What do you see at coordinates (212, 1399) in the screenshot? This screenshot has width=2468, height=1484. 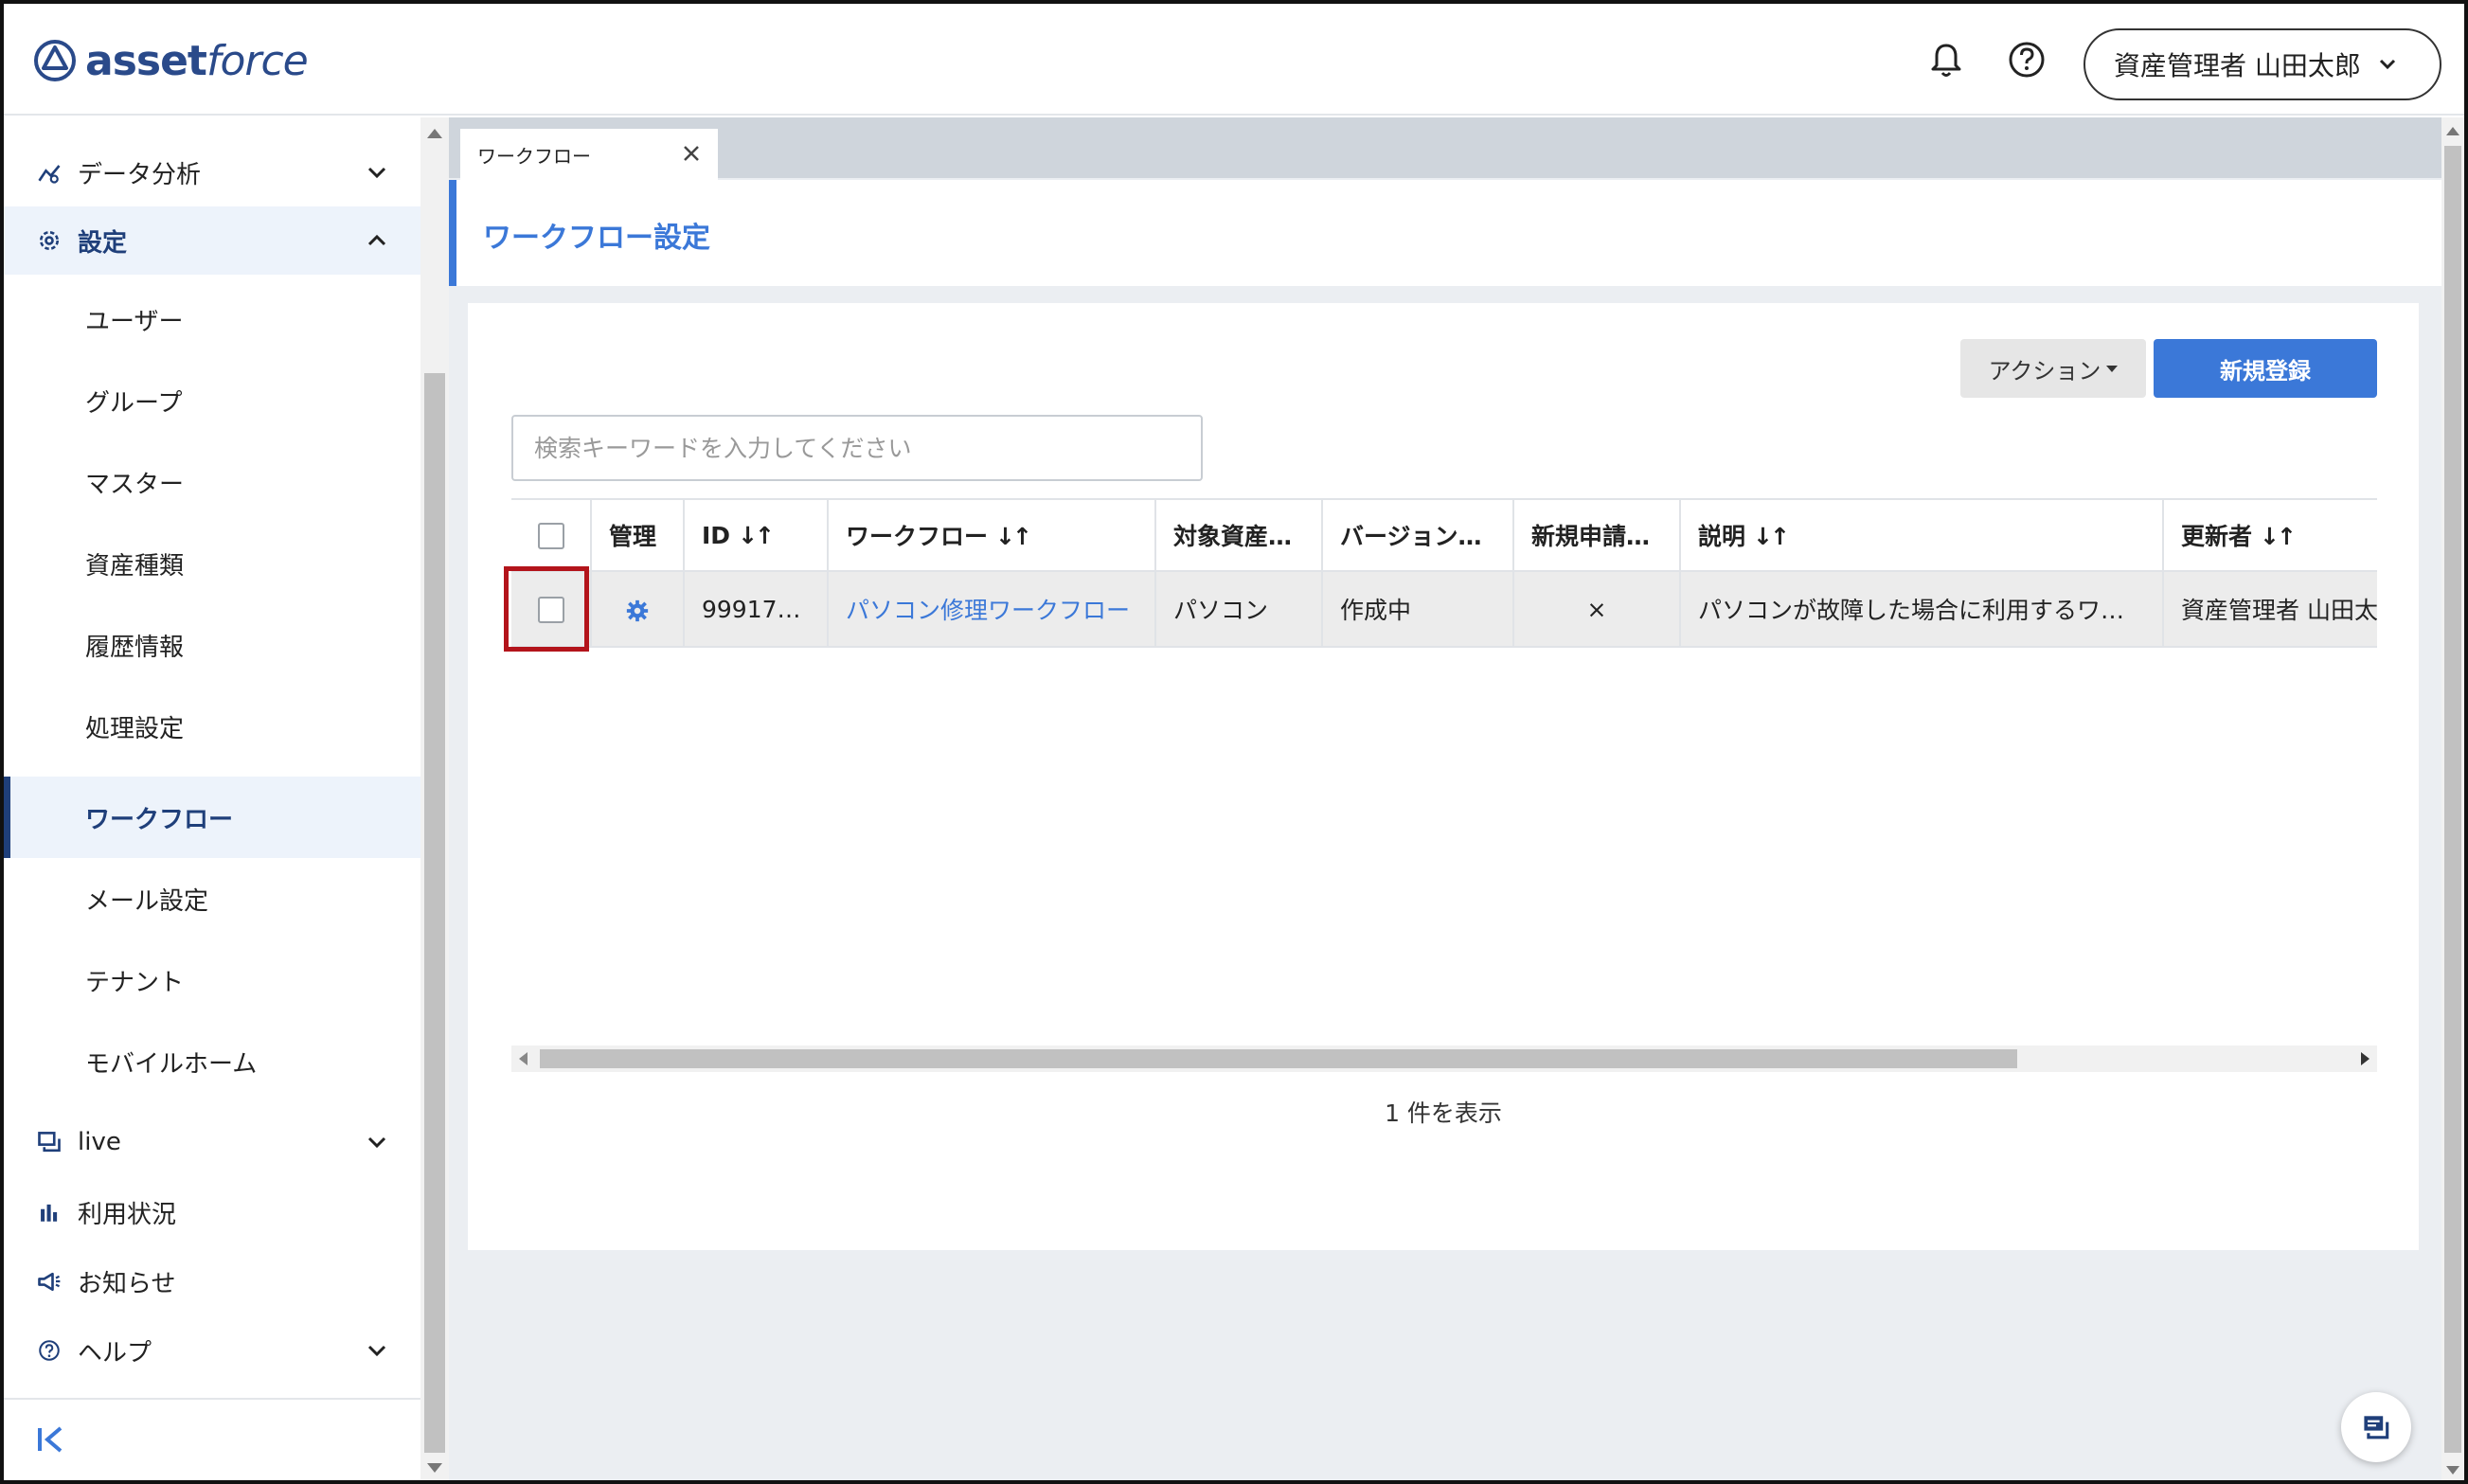 I see `sidebar-divider` at bounding box center [212, 1399].